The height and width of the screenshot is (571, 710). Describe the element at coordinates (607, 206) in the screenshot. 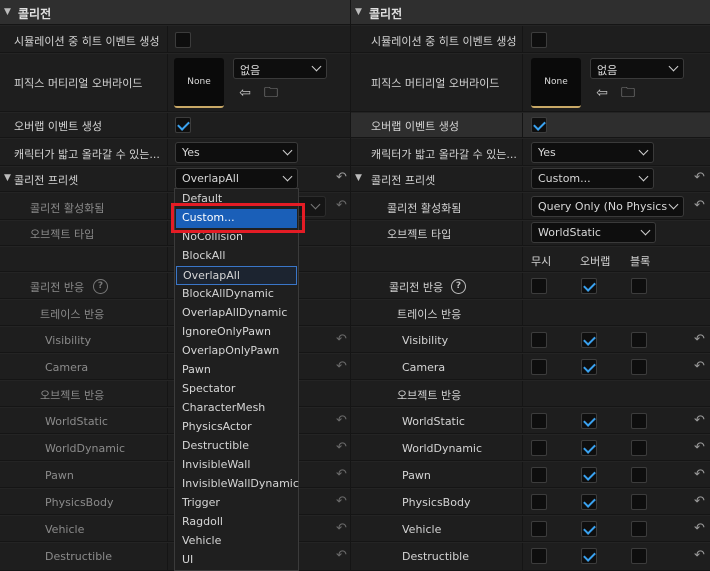

I see `collision-enabled-combo: Query Only (No Physics` at that location.